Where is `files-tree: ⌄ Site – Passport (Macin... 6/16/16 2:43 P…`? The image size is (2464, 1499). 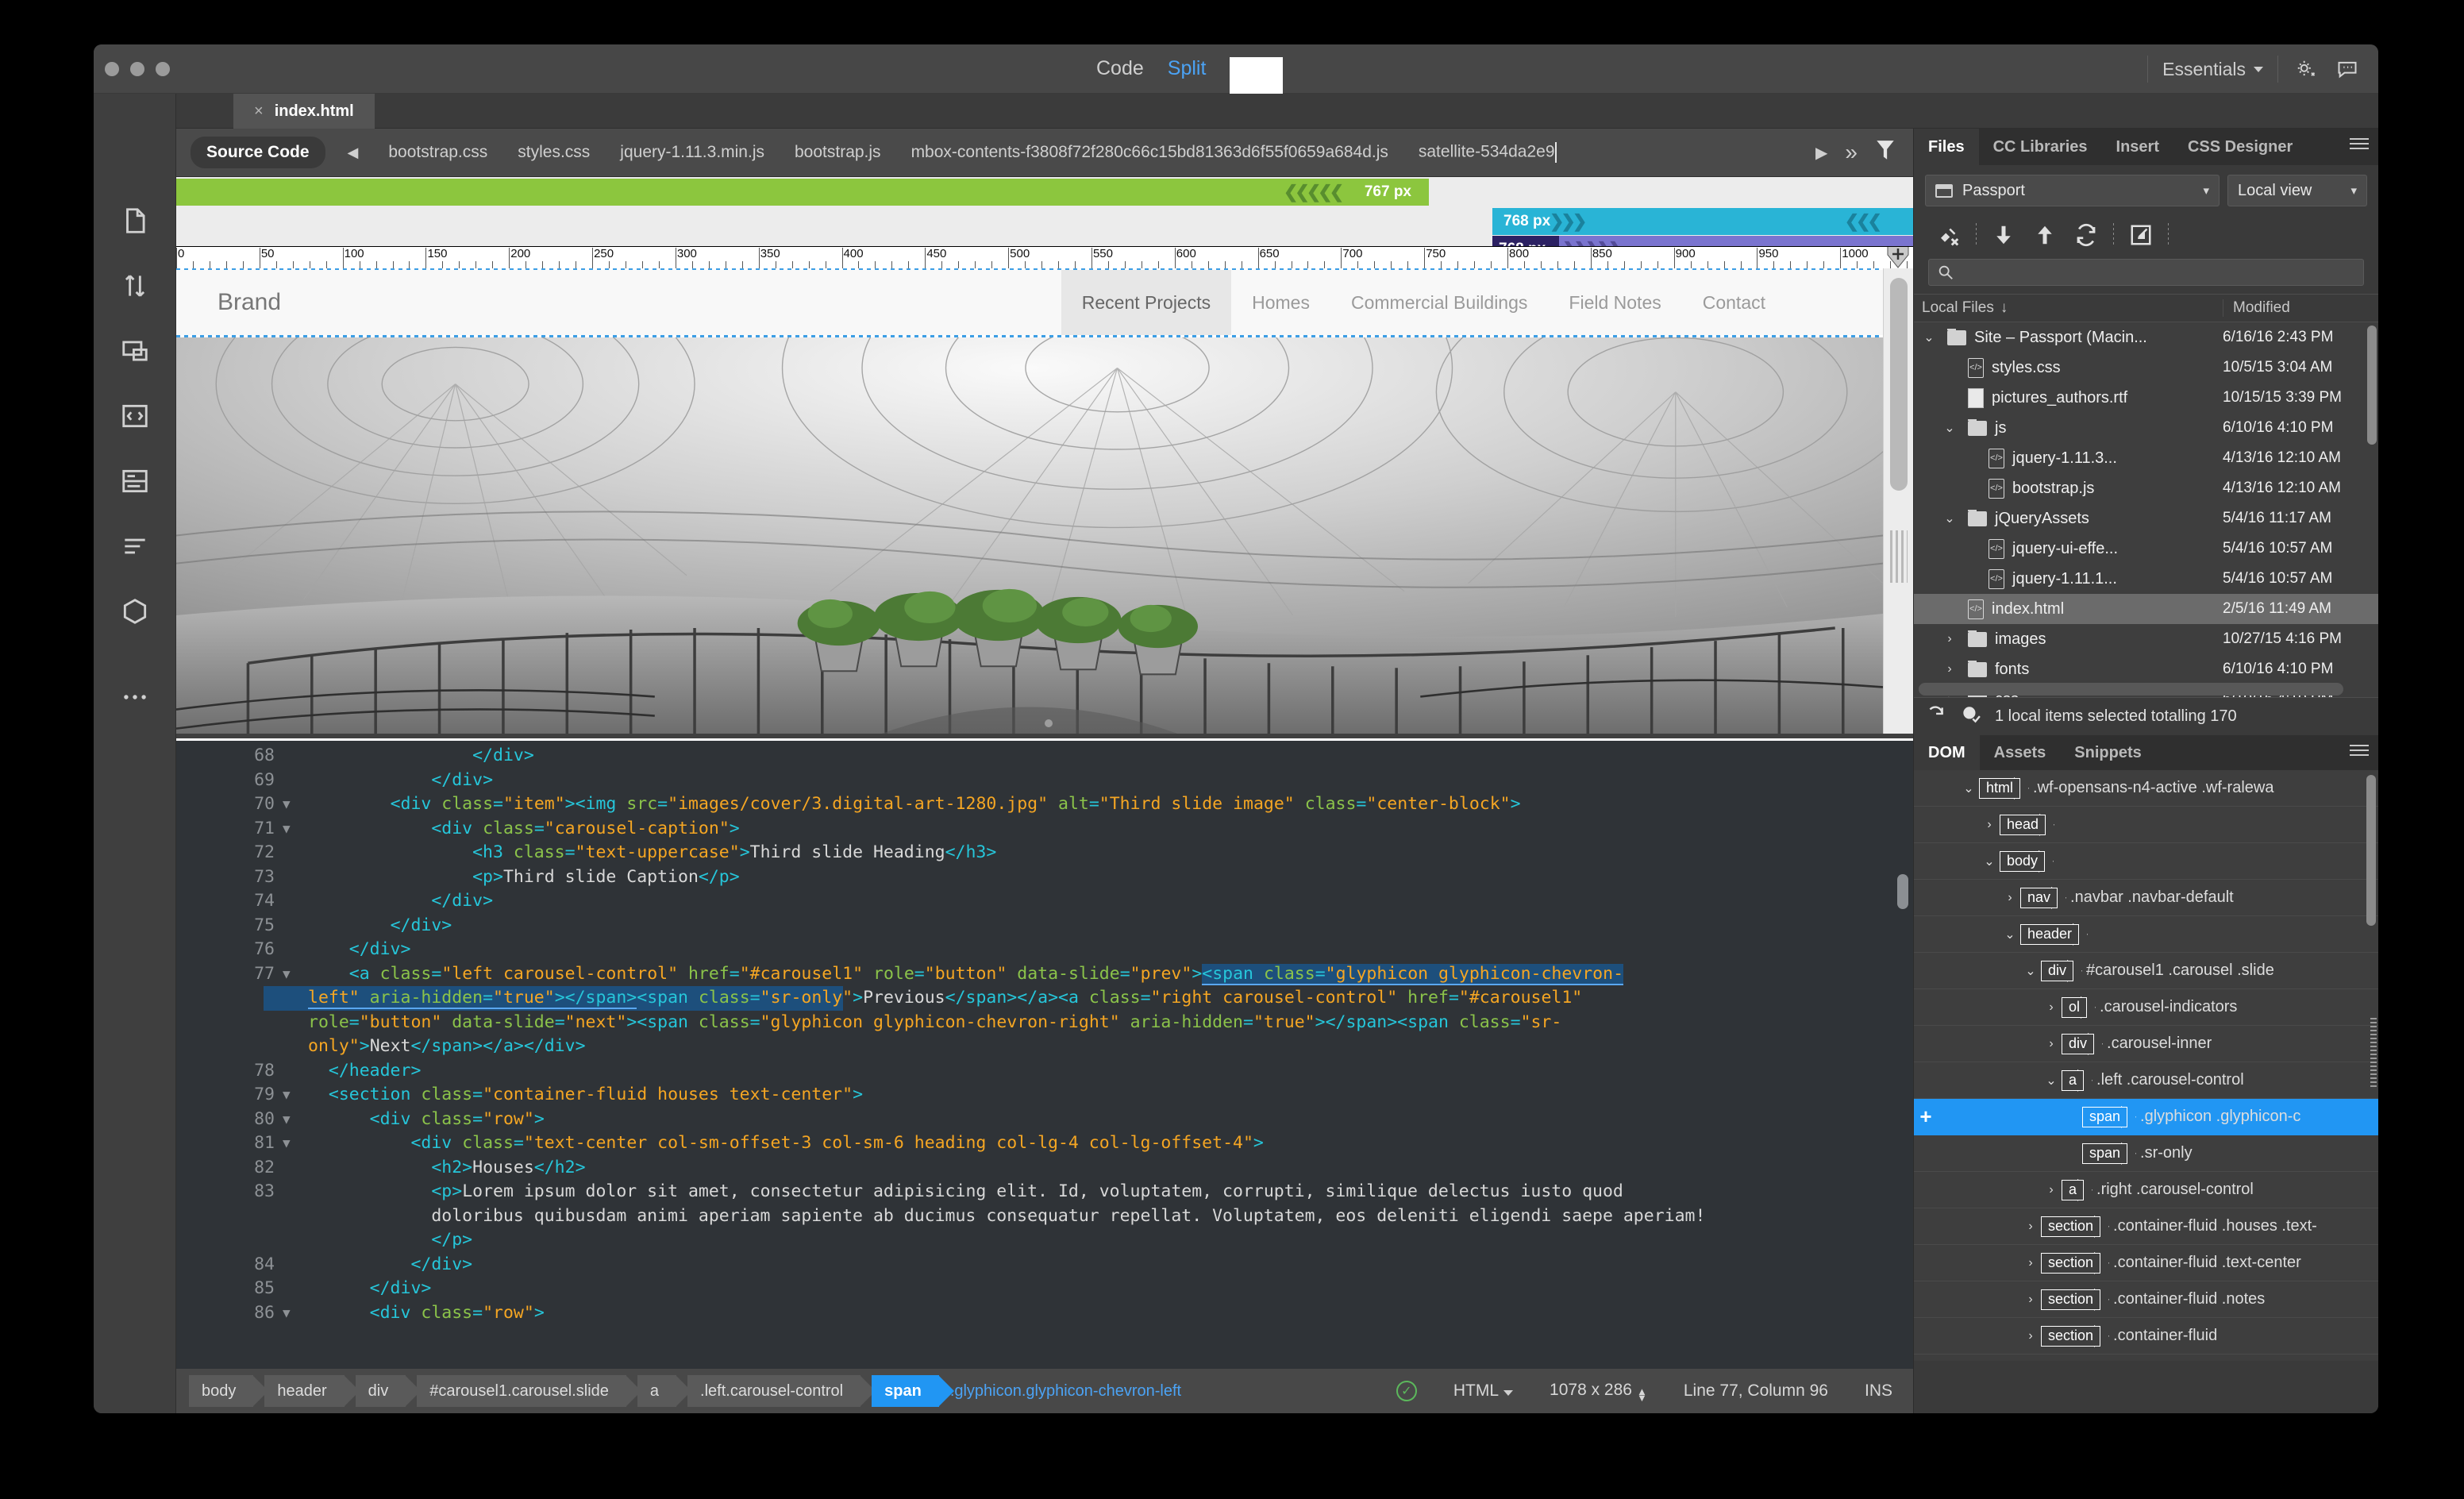 files-tree: ⌄ Site – Passport (Macin... 6/16/16 2:43 P… is located at coordinates (2146, 509).